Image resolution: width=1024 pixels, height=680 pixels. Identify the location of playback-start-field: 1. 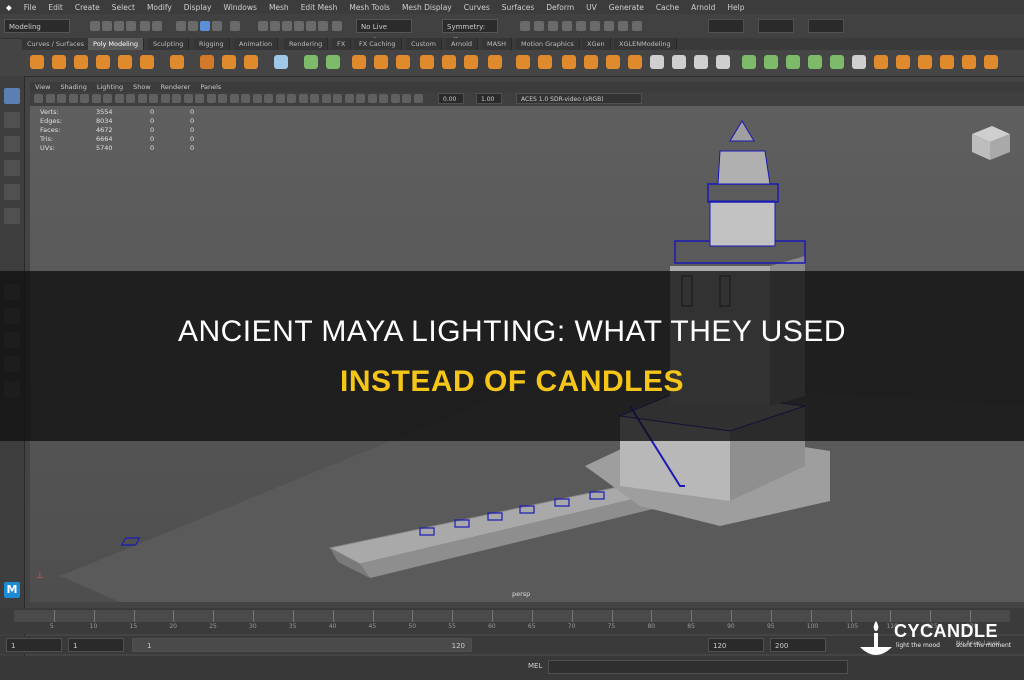
(96, 645).